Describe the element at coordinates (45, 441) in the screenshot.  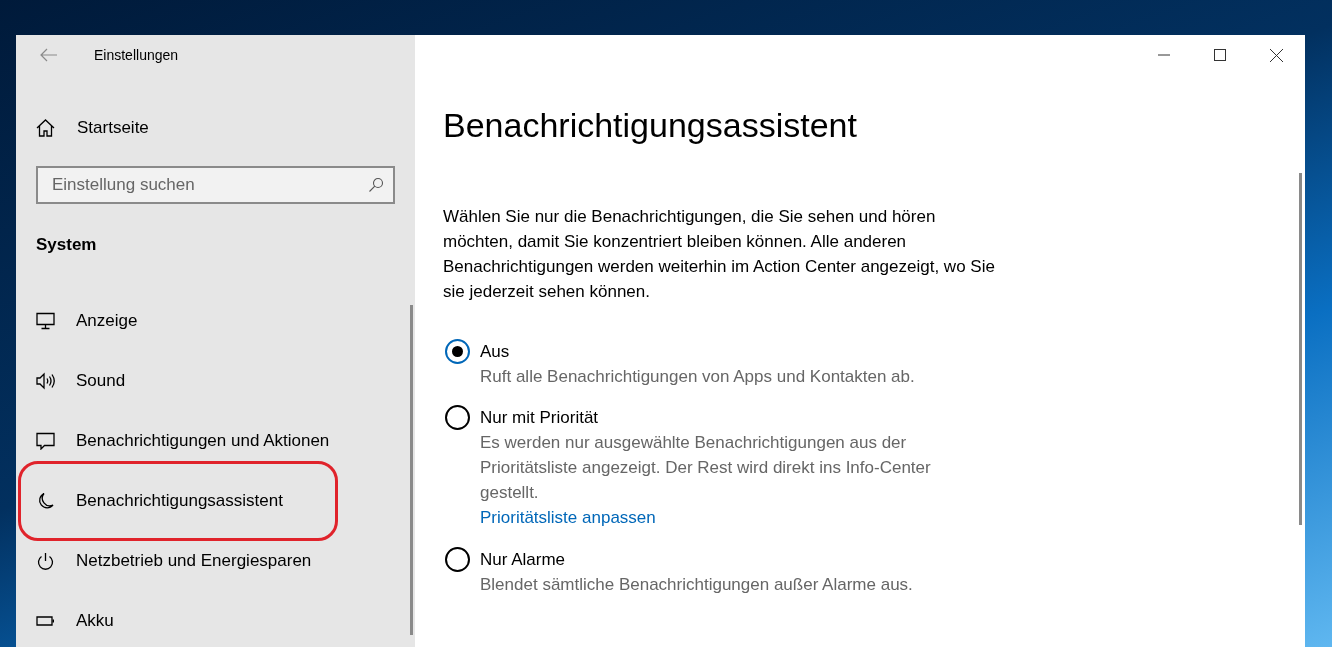
I see `speech-bubble-icon` at that location.